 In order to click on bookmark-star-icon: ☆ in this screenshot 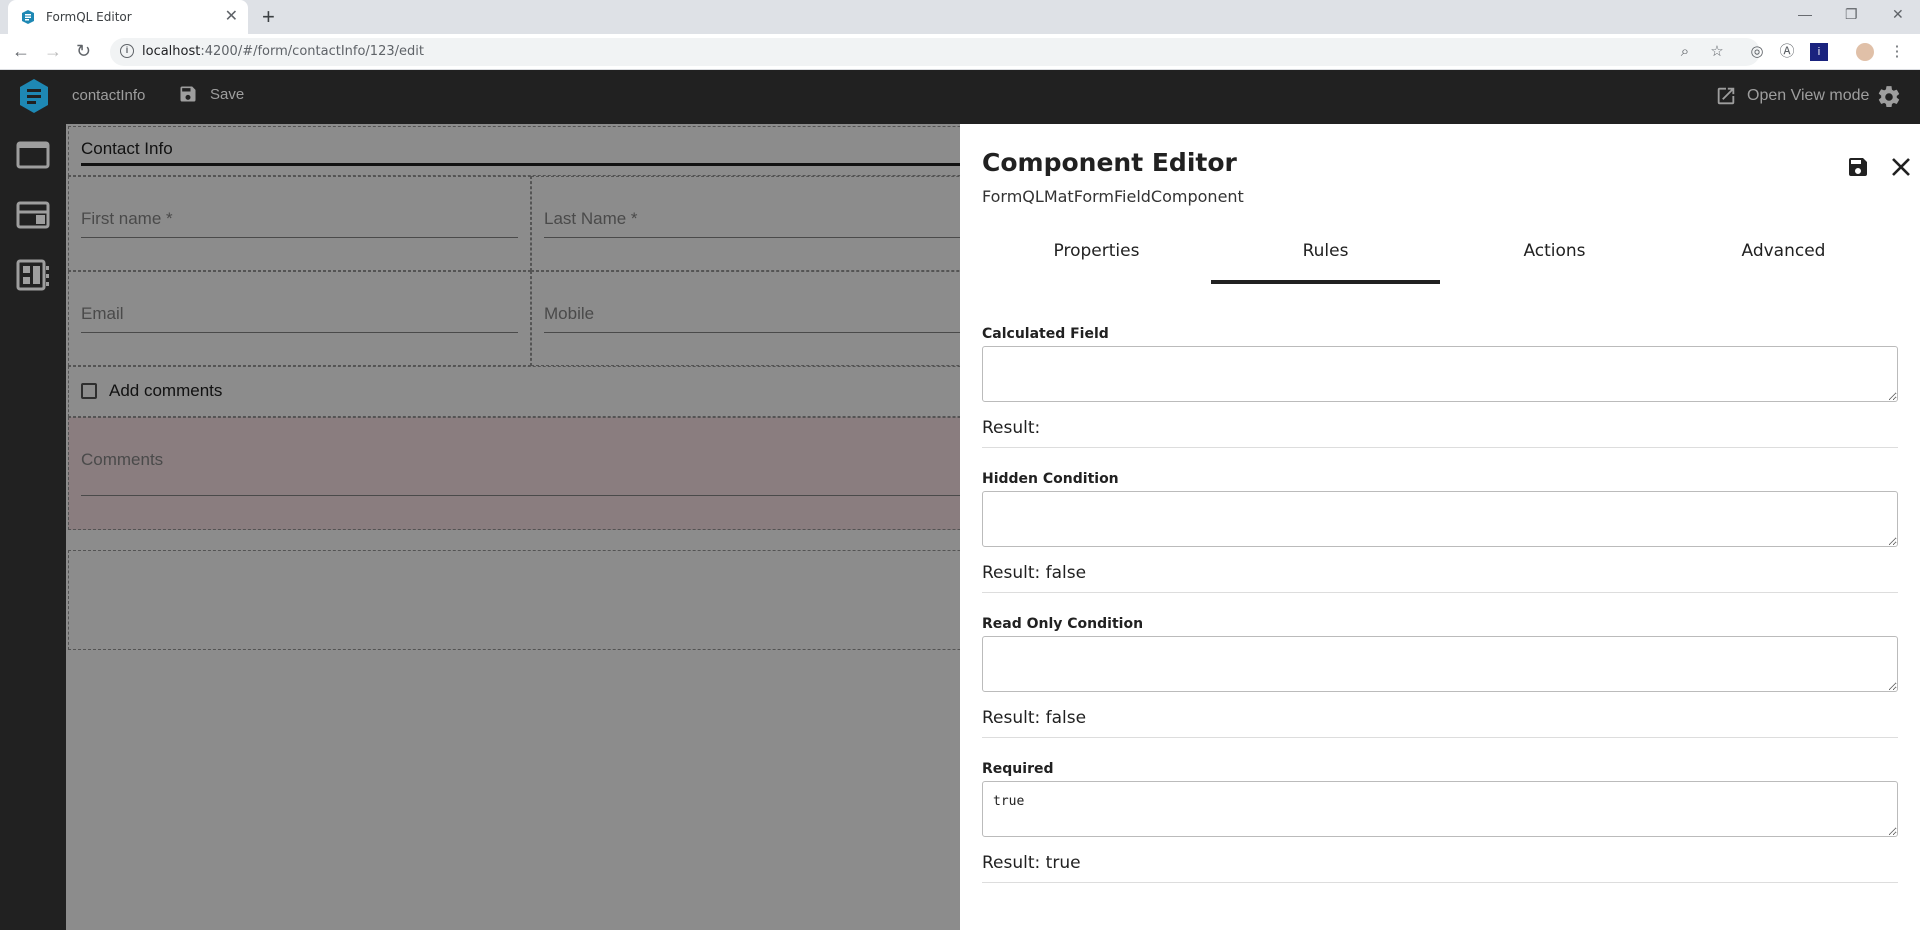, I will do `click(1717, 52)`.